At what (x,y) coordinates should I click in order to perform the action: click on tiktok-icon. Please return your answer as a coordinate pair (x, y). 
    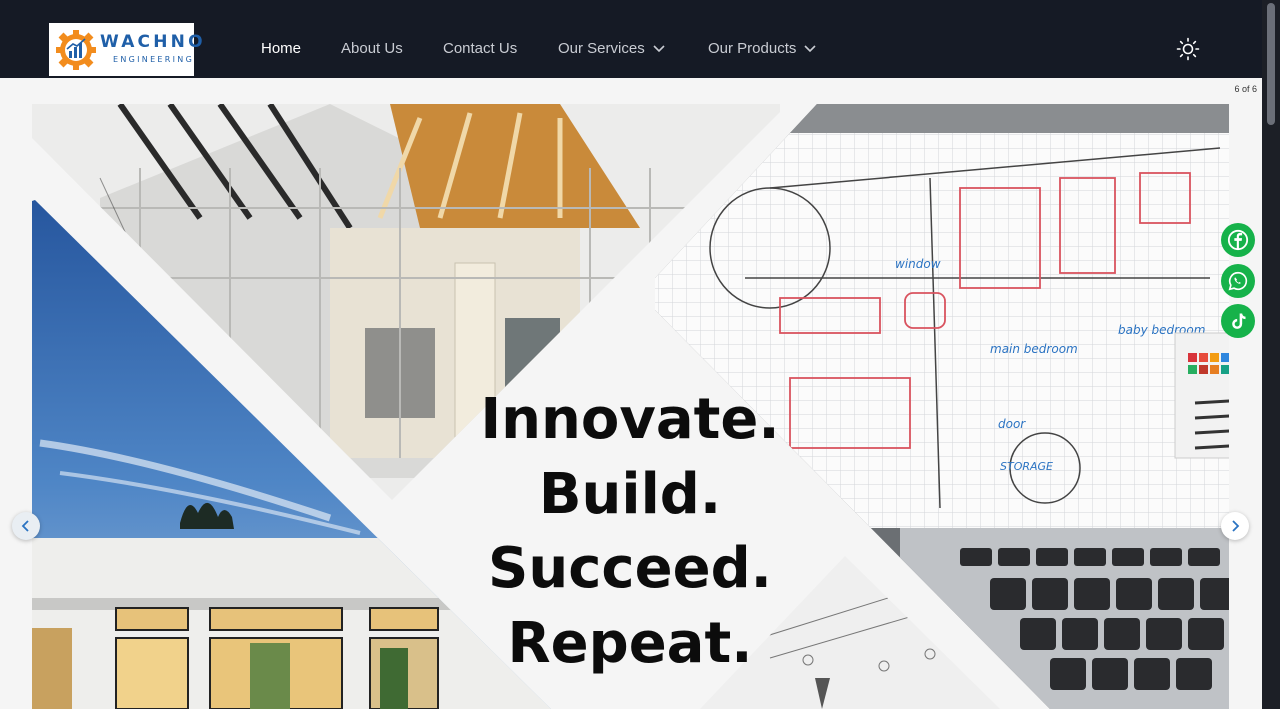
    Looking at the image, I should click on (1239, 321).